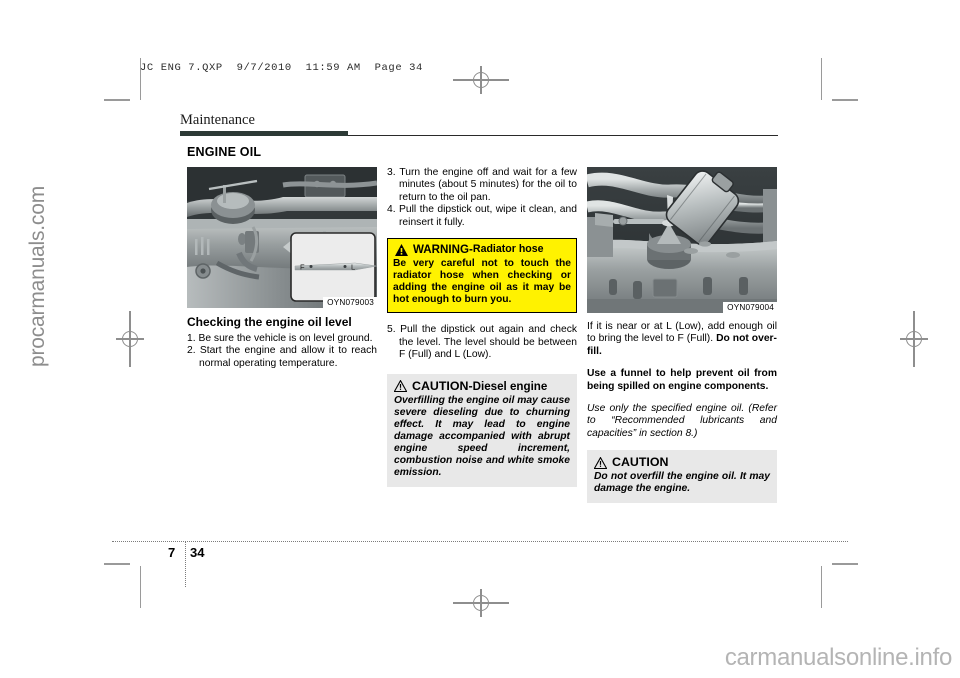 This screenshot has height=678, width=960. What do you see at coordinates (191, 351) in the screenshot?
I see `step-number: 2.` at bounding box center [191, 351].